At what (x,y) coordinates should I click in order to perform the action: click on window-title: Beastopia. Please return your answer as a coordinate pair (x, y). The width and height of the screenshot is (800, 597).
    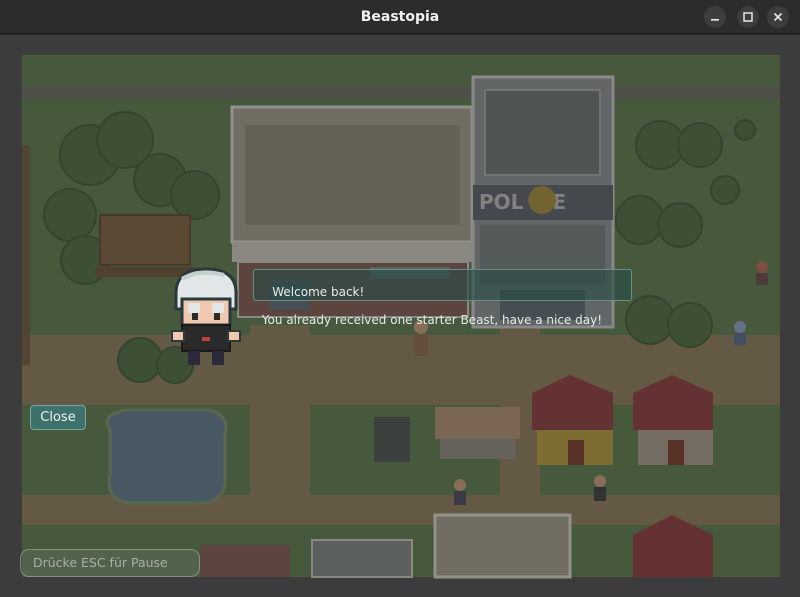
    Looking at the image, I should click on (400, 17).